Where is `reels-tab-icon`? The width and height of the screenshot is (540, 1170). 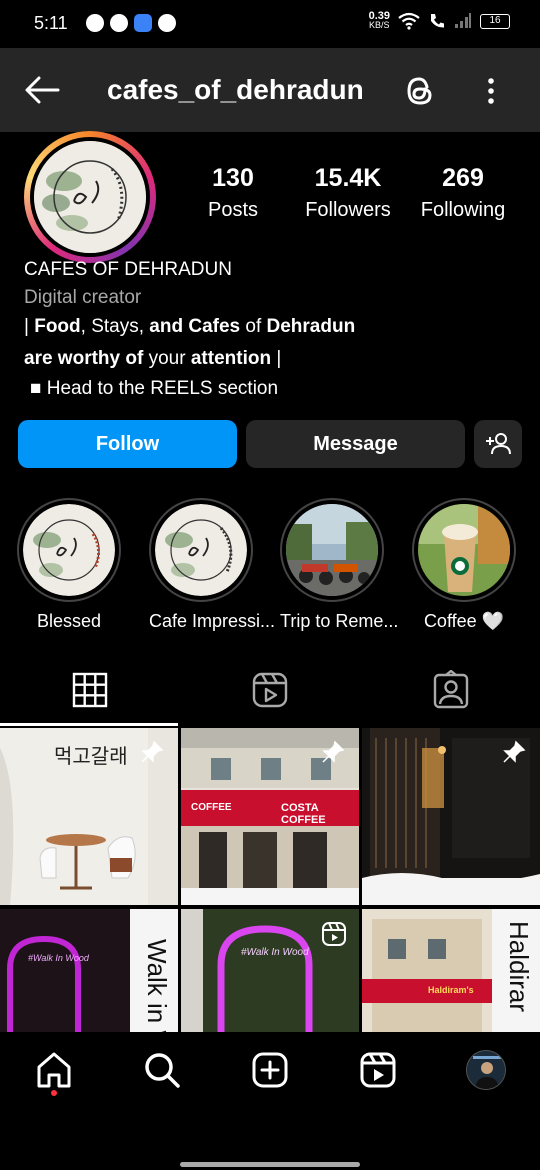 reels-tab-icon is located at coordinates (270, 690).